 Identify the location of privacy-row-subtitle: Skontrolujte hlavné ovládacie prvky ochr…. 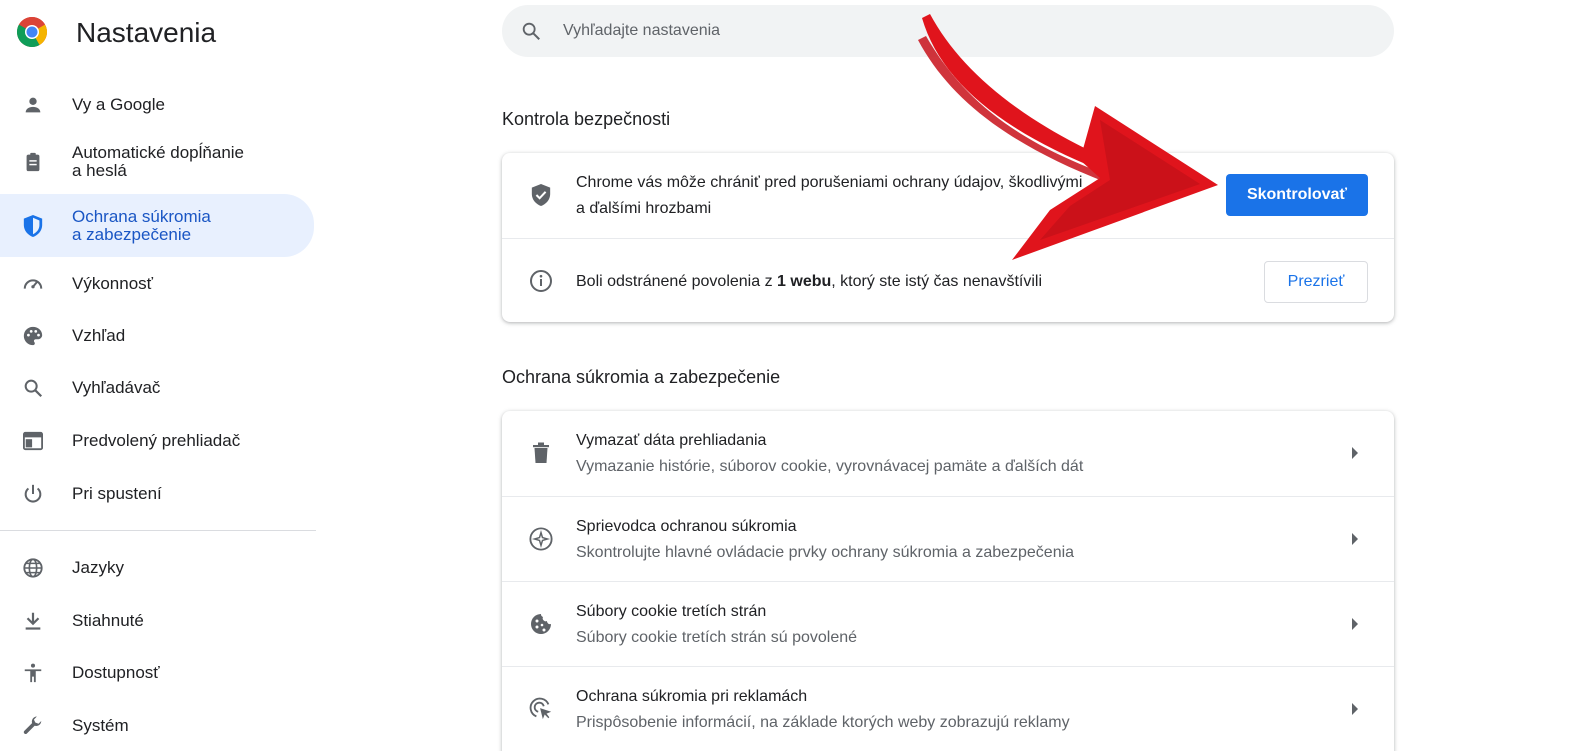
(825, 552).